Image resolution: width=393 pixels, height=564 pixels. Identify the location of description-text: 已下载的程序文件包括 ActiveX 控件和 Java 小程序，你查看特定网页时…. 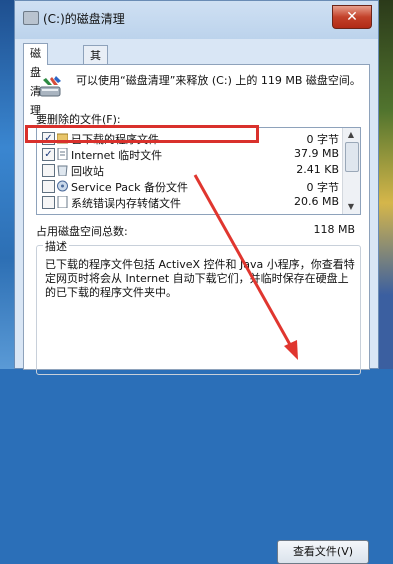
(200, 278).